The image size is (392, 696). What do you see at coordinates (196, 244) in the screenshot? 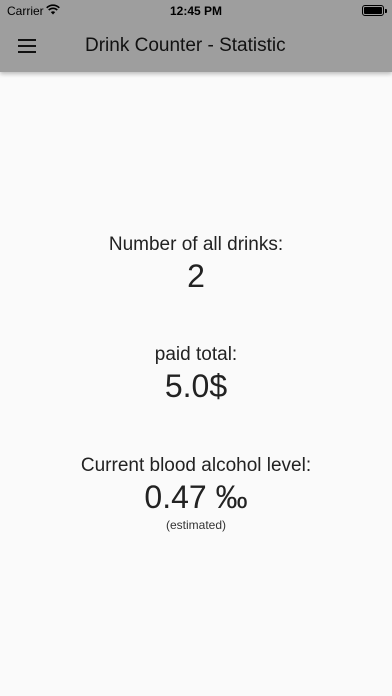
I see `drinks-label: Number of all drinks:` at bounding box center [196, 244].